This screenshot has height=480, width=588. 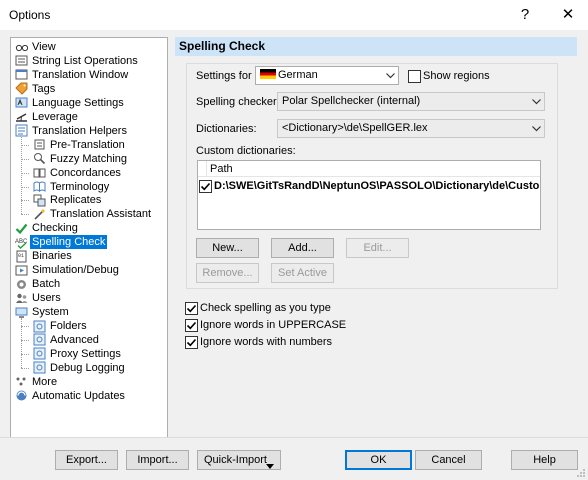 I want to click on set-active-button: Set Active, so click(x=302, y=273).